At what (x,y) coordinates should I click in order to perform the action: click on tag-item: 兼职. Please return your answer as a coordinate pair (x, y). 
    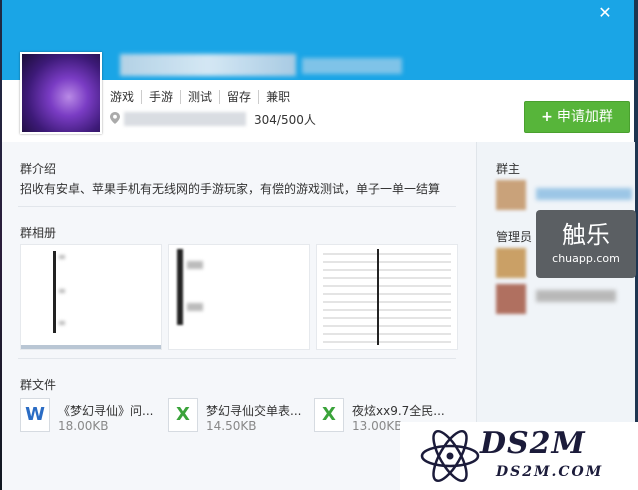
    Looking at the image, I should click on (277, 97).